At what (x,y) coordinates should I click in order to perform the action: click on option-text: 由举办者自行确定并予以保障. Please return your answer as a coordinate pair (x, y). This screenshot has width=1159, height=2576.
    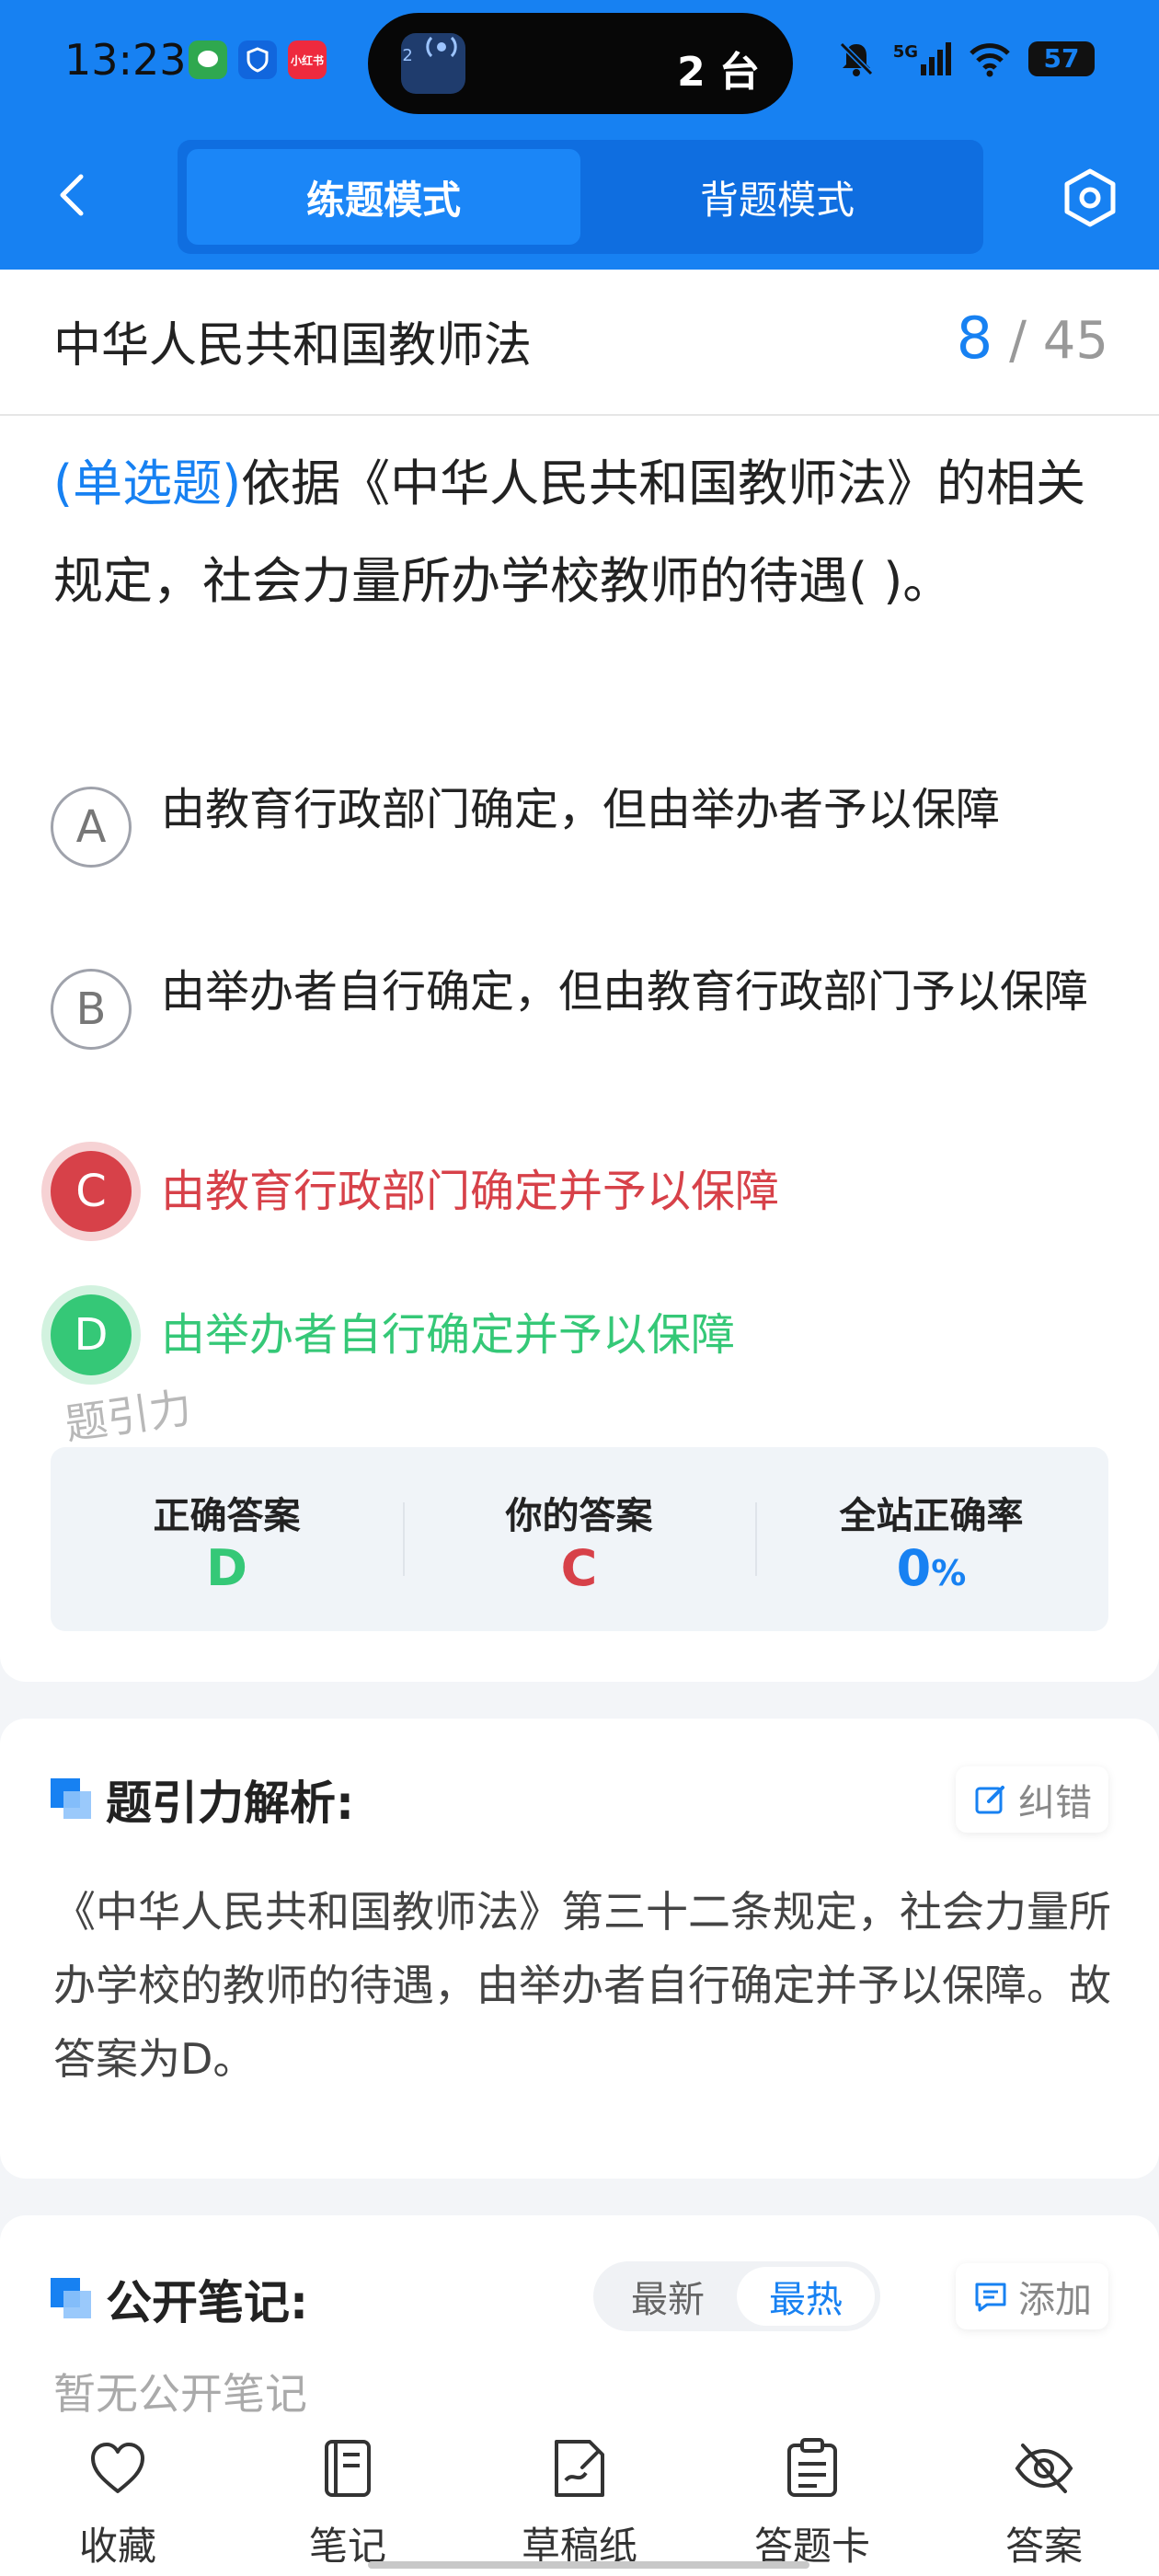
    Looking at the image, I should click on (448, 1335).